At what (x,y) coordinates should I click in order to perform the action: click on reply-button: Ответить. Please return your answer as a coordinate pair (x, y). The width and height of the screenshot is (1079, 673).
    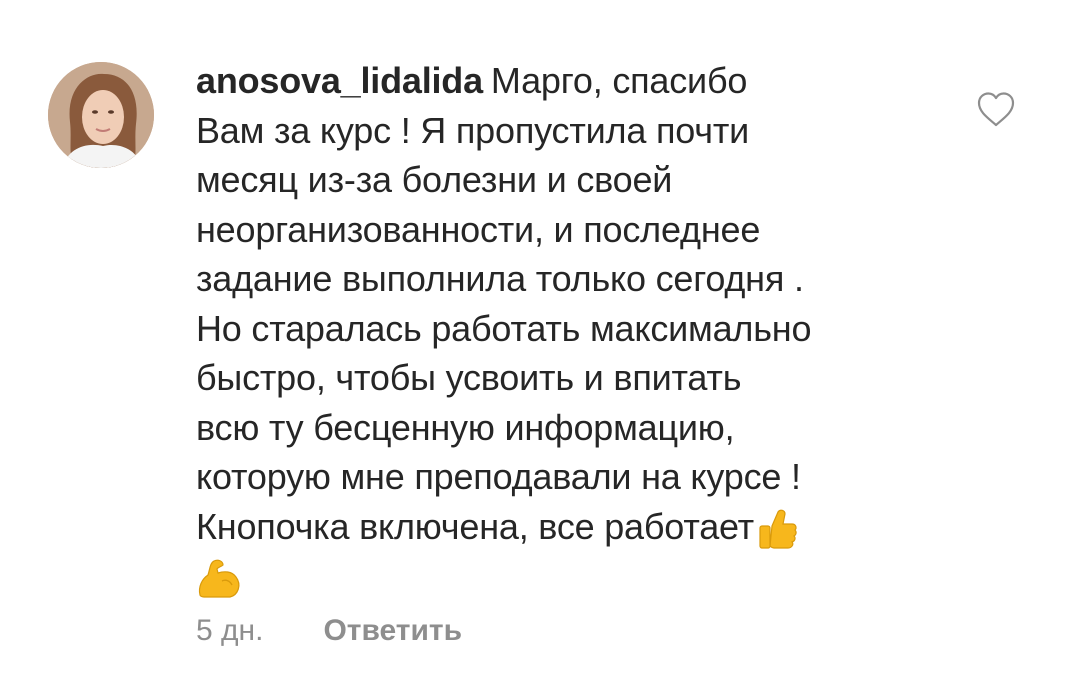
    Looking at the image, I should click on (392, 631).